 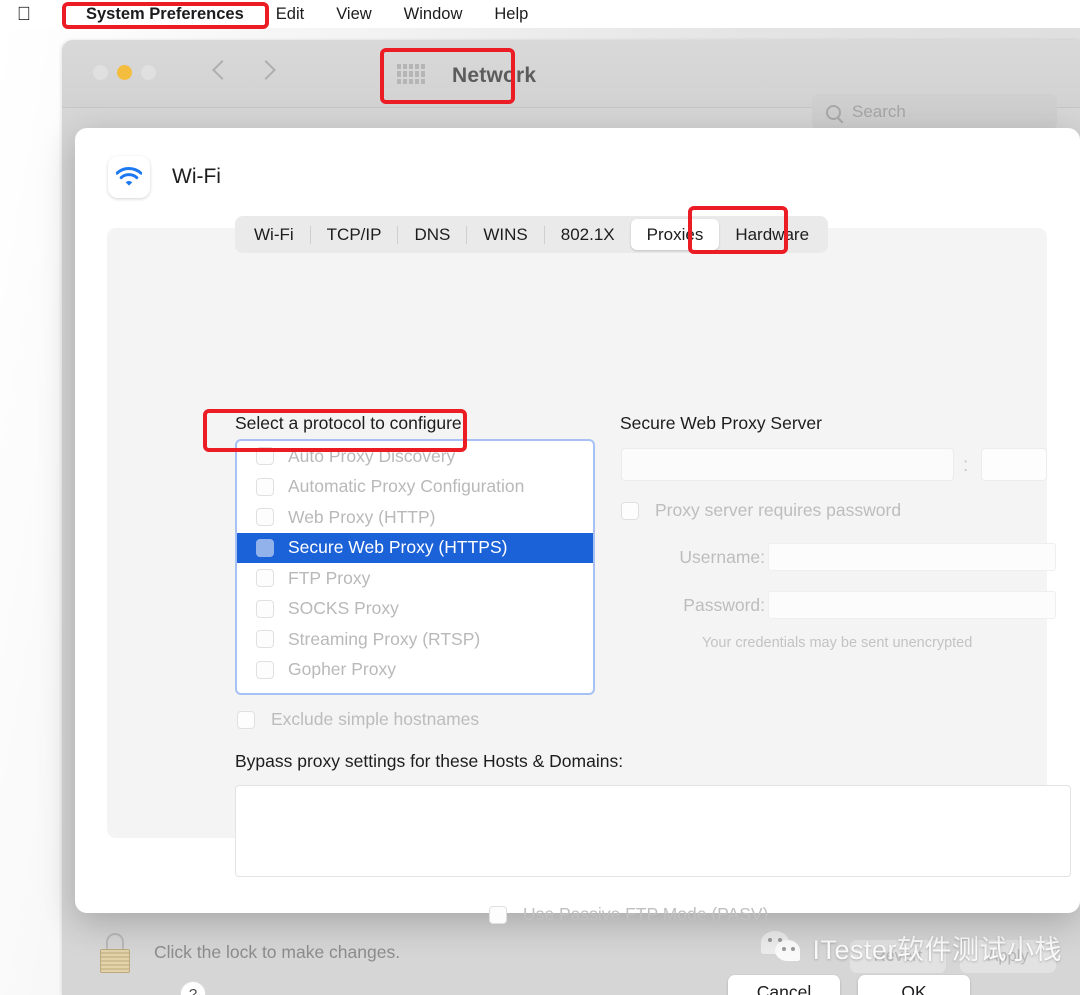 I want to click on list-item-label: FTP Proxy, so click(x=329, y=577).